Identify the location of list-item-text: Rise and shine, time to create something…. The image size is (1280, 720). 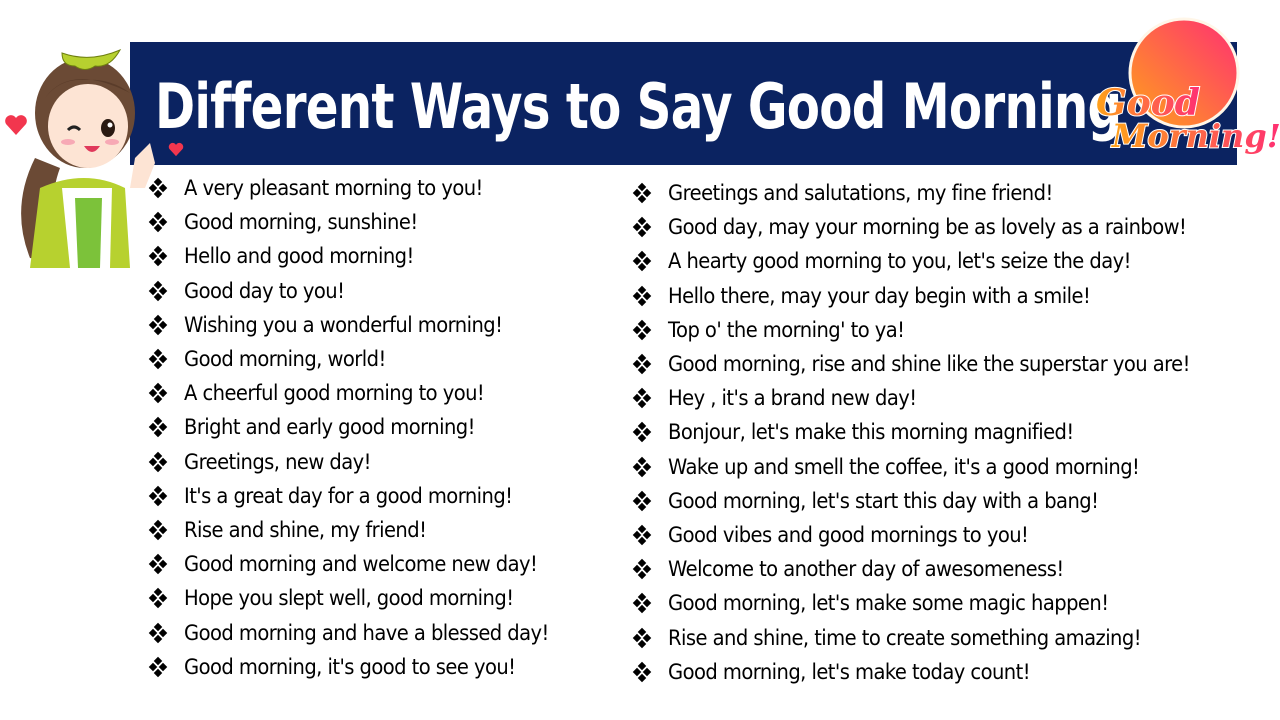
(905, 637).